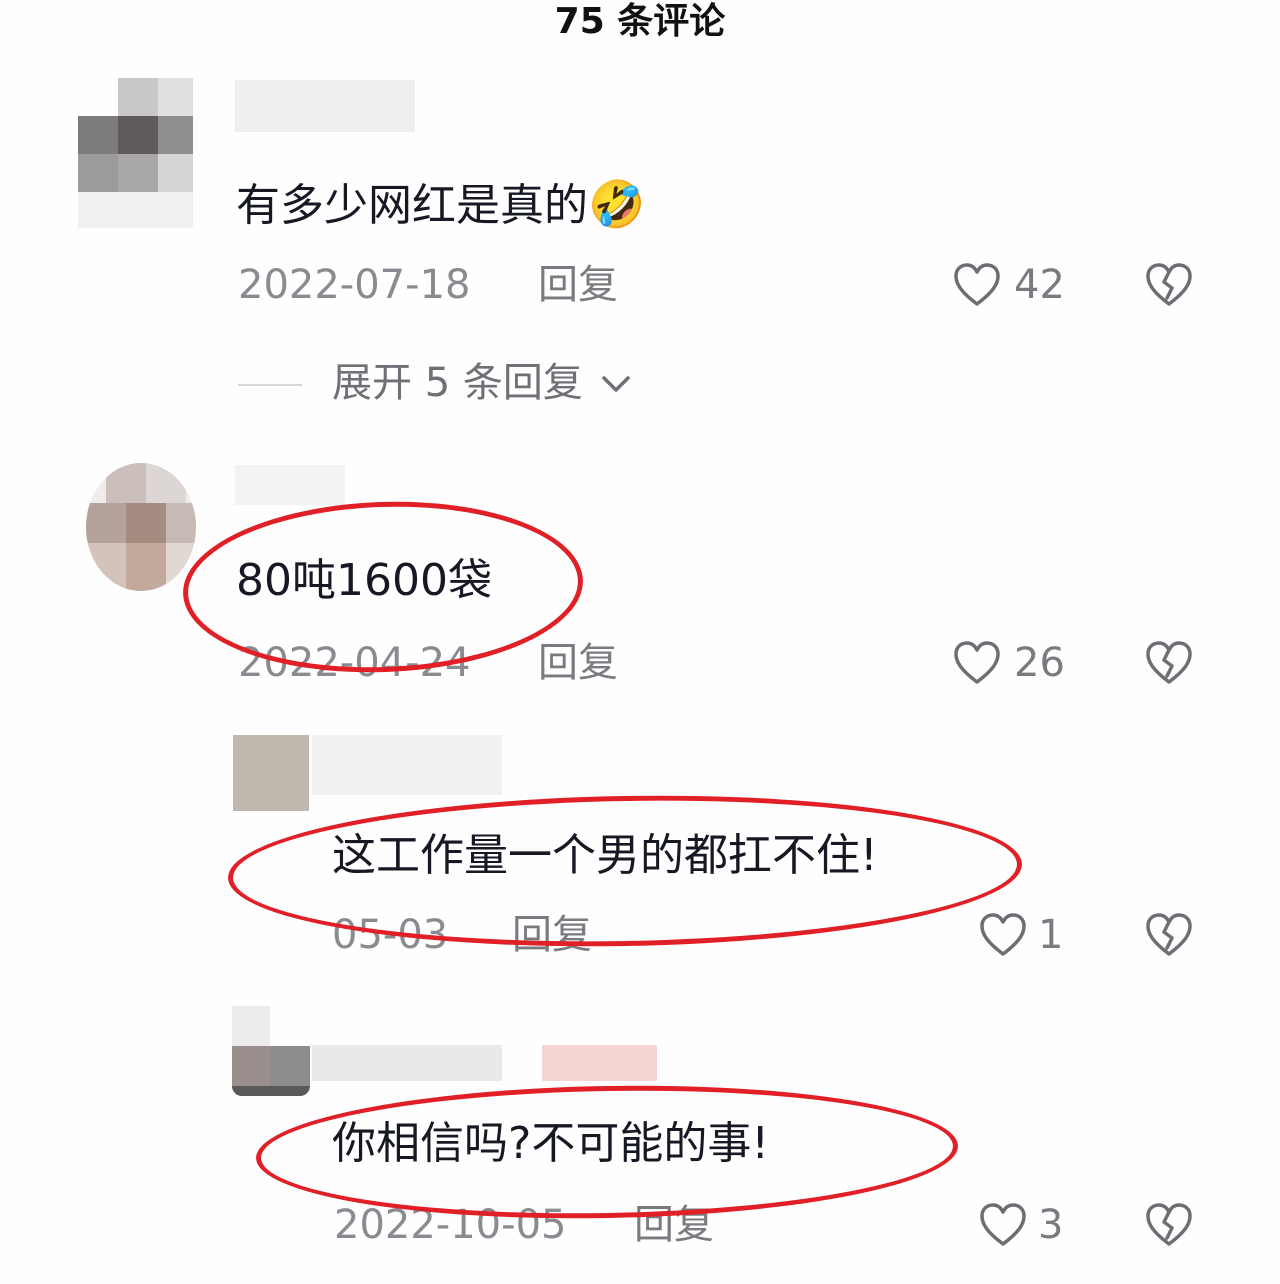 Image resolution: width=1280 pixels, height=1284 pixels. Describe the element at coordinates (605, 855) in the screenshot. I see `reply-text: 这工作量一个男的都扛不住!` at that location.